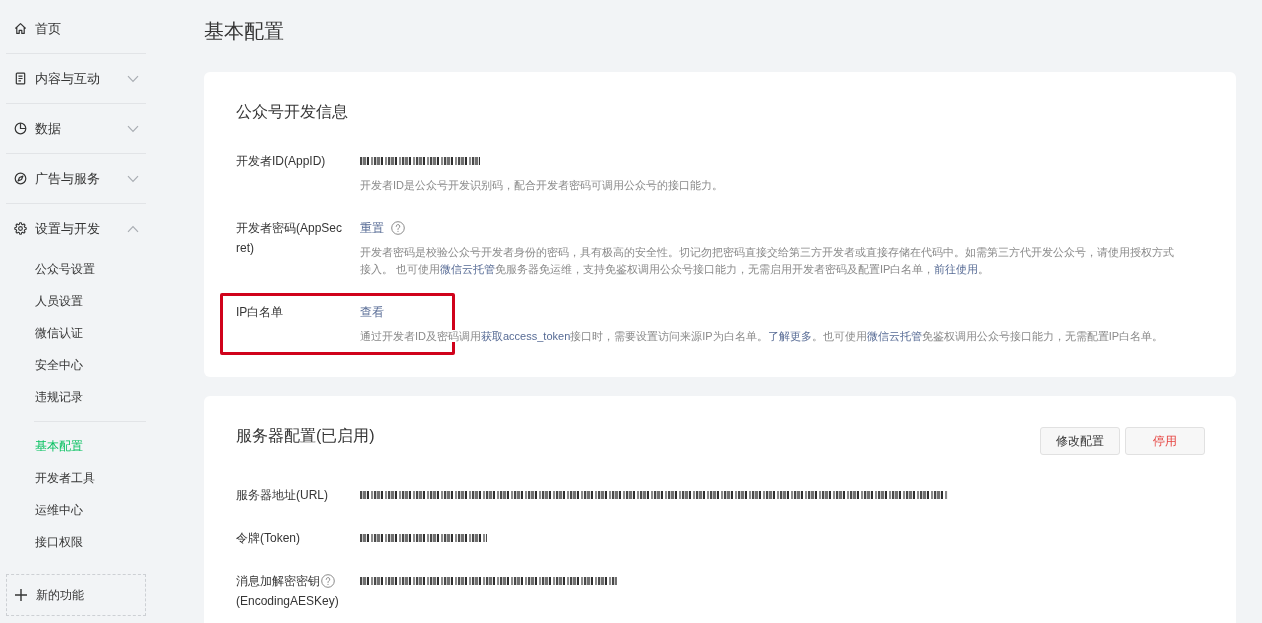 The width and height of the screenshot is (1262, 623). I want to click on nav-item: 首页, so click(76, 28).